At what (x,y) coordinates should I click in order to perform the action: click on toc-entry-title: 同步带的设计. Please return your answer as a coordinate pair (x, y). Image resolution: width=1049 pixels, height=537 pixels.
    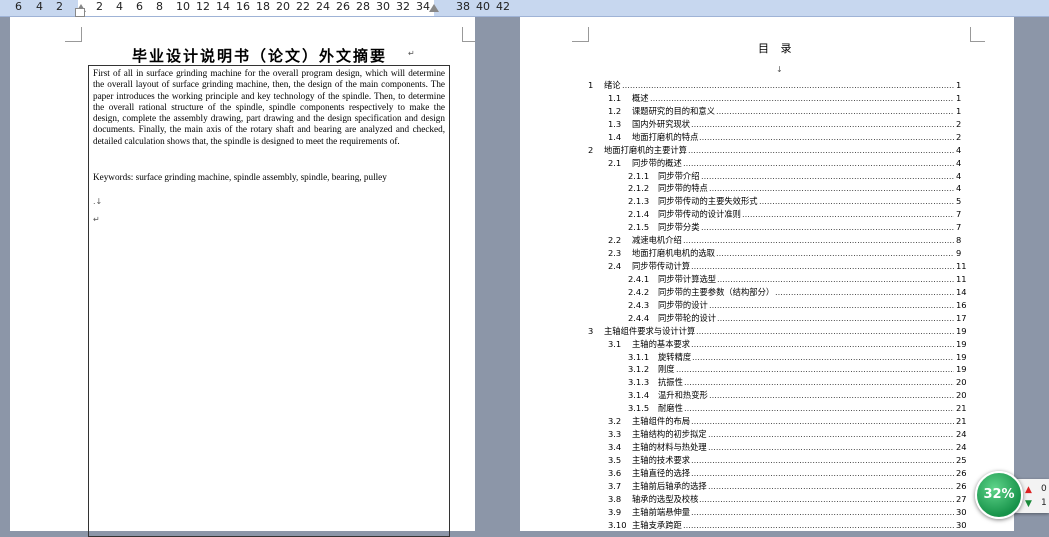
    Looking at the image, I should click on (683, 304).